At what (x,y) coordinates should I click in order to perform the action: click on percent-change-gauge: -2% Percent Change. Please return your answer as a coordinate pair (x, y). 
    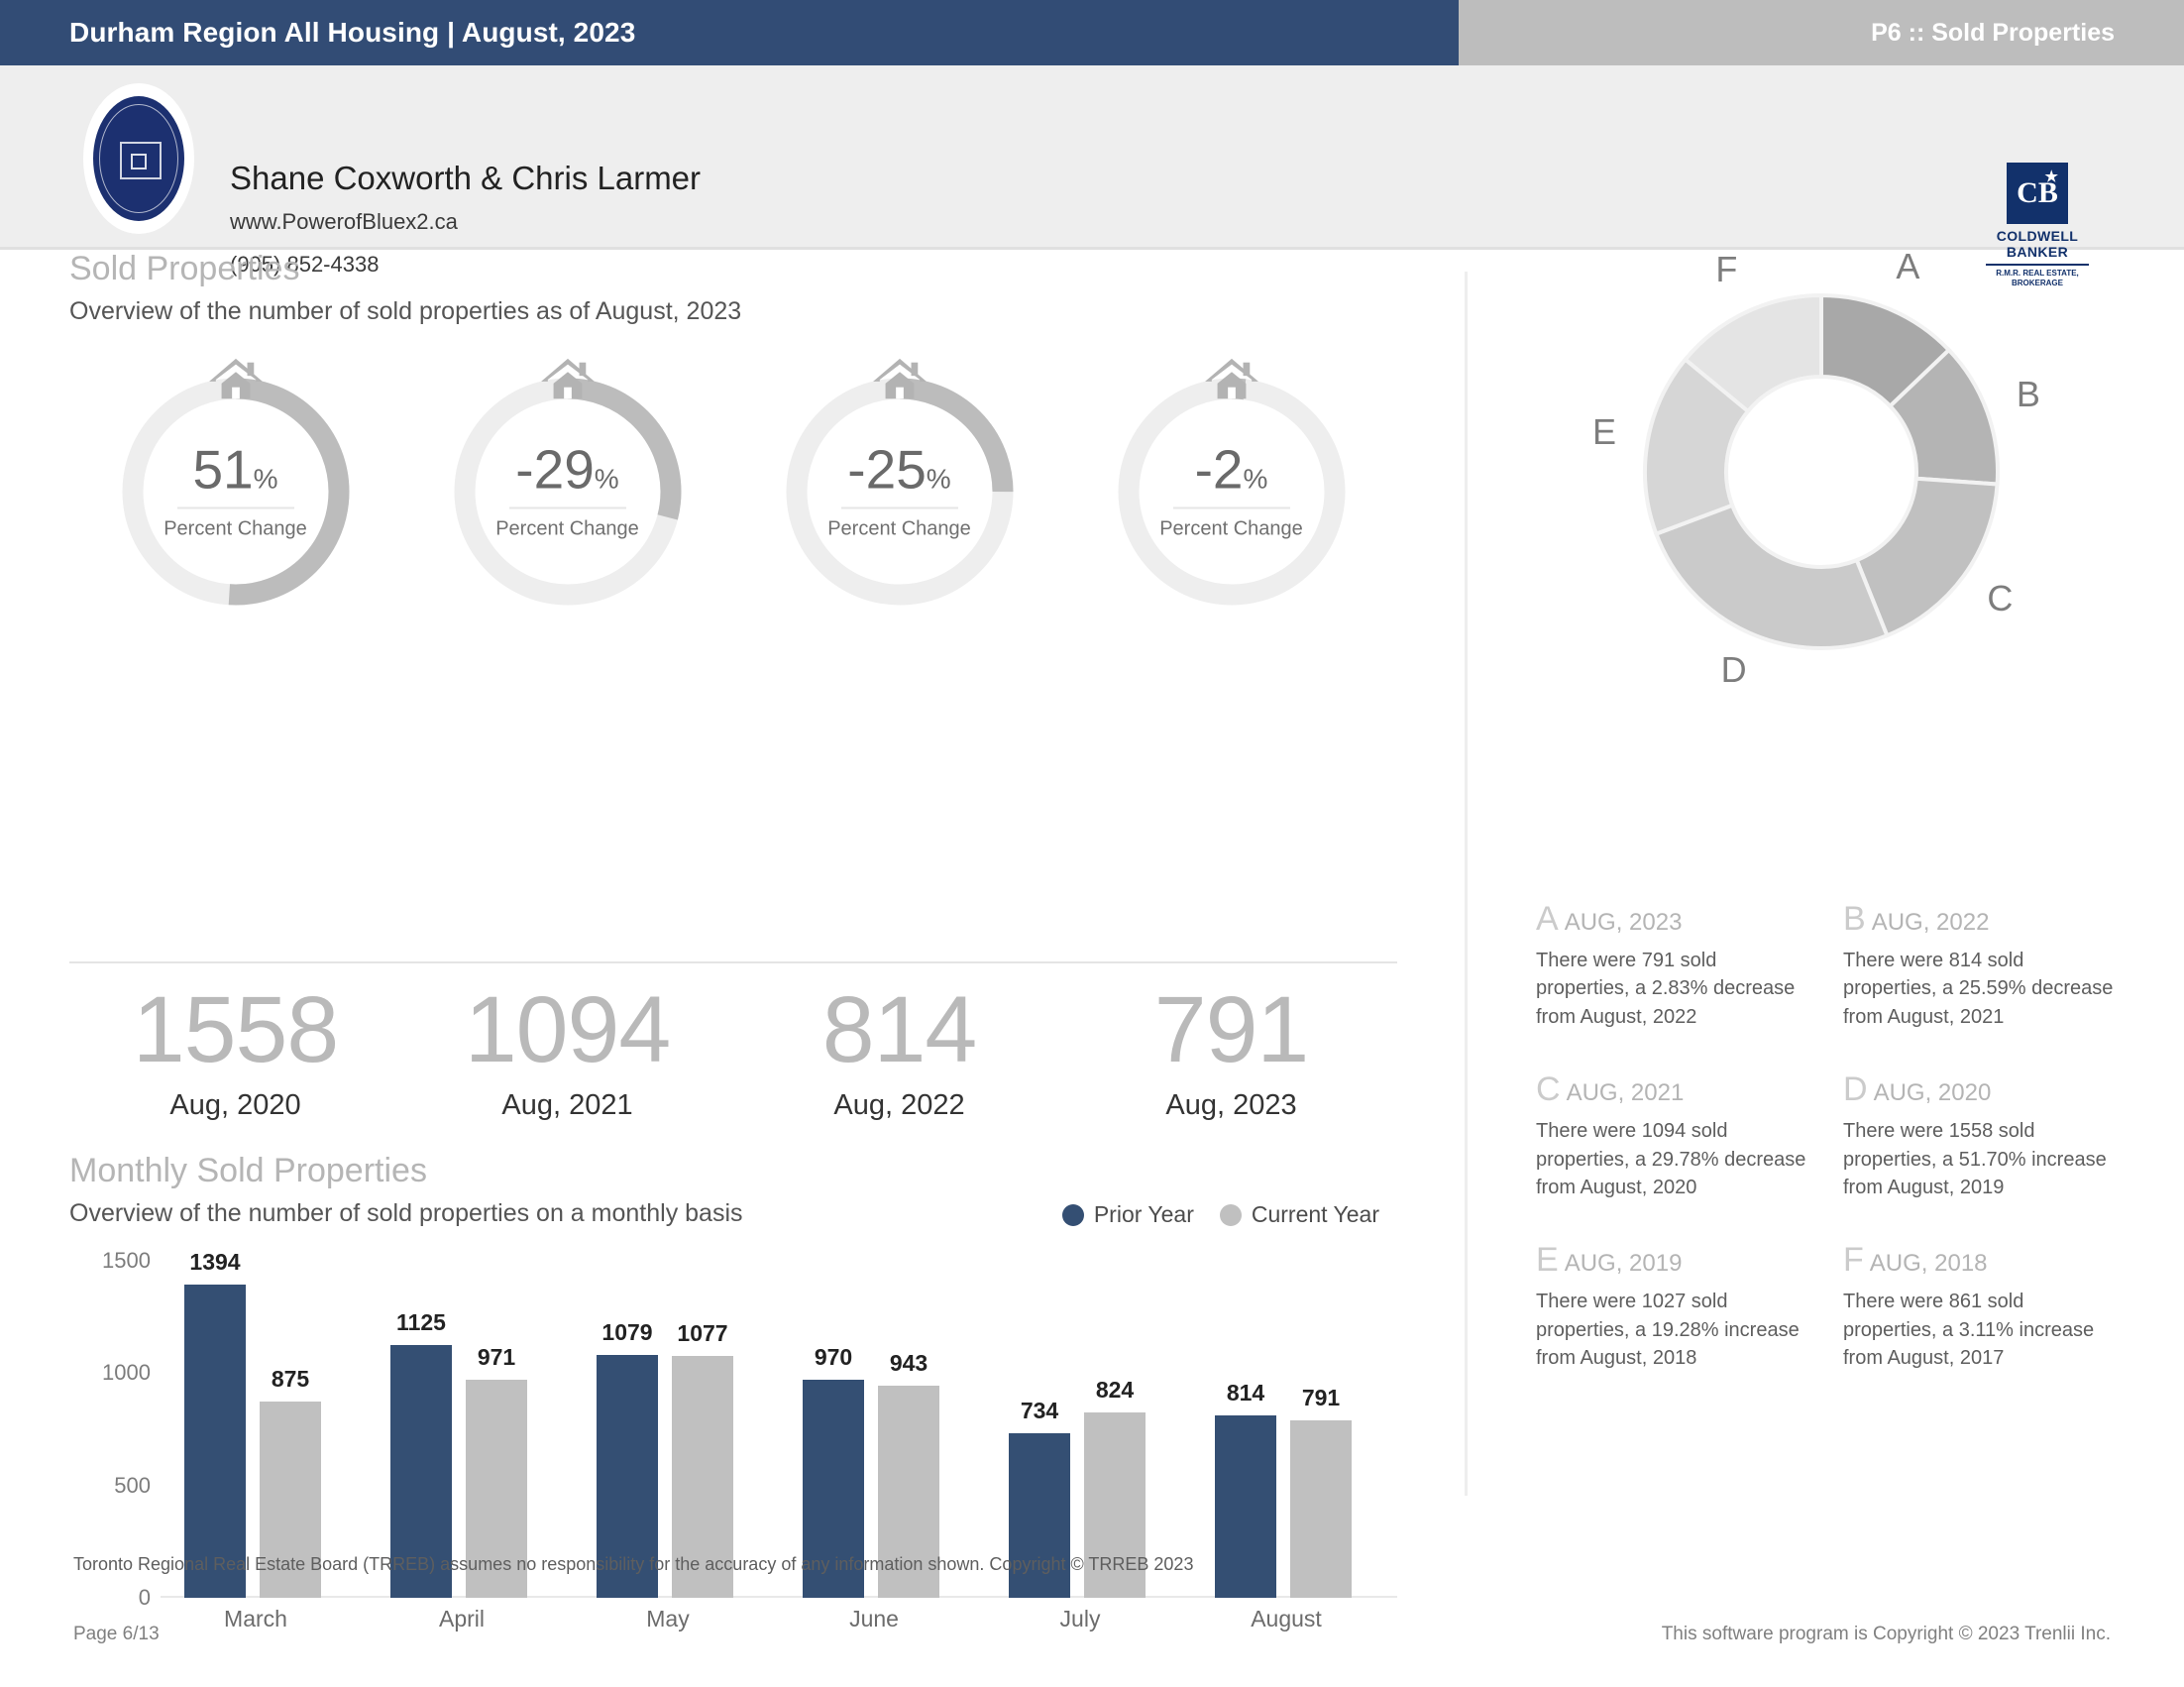
    Looking at the image, I should click on (1232, 486).